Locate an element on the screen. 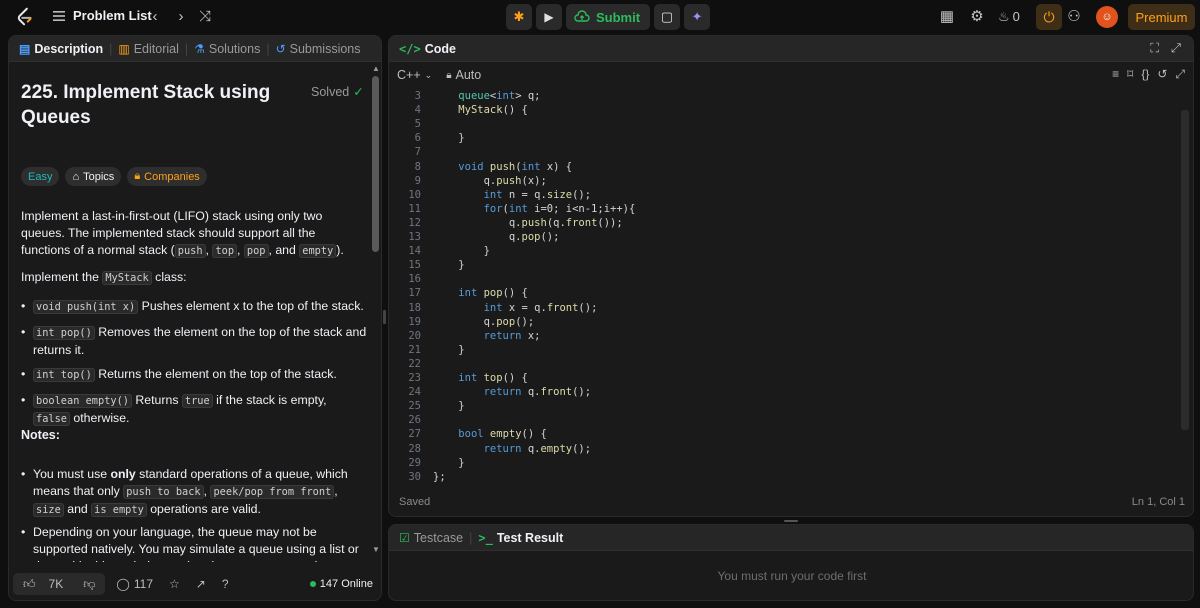 Image resolution: width=1200 pixels, height=608 pixels. language-select: C++ ⌄ is located at coordinates (414, 75).